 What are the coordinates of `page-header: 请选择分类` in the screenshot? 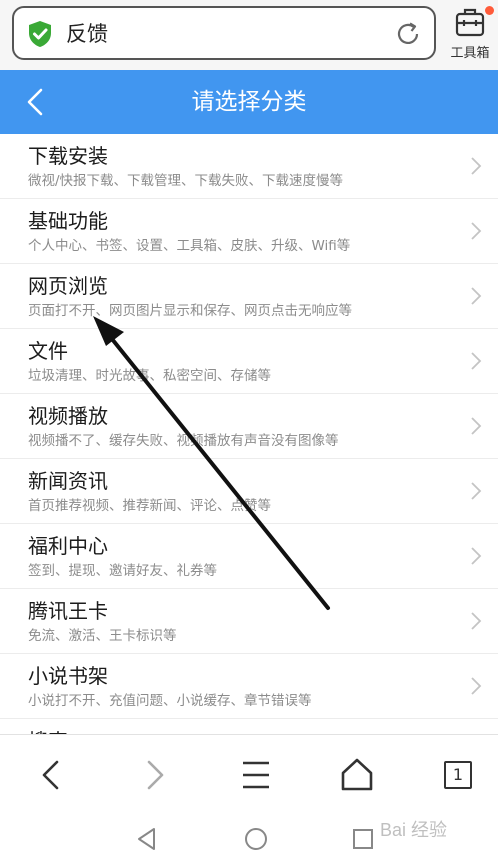 It's located at (249, 102).